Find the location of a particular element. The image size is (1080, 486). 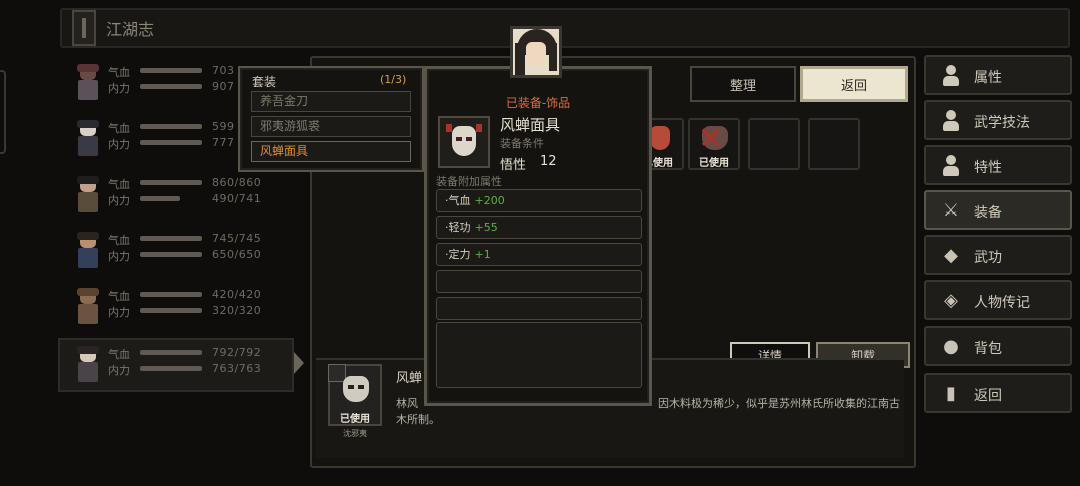

sword-icon: ⚔ is located at coordinates (951, 210).